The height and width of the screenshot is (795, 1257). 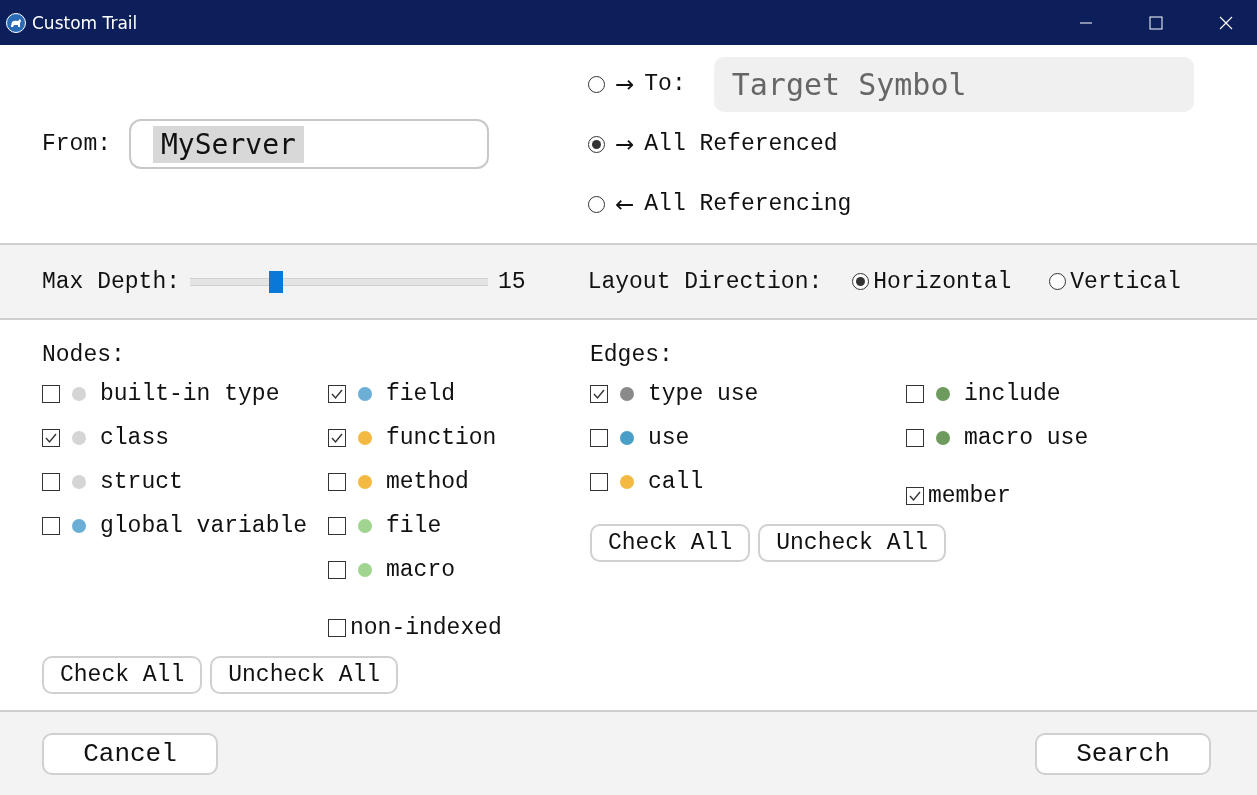 I want to click on checkbox-label: global variable, so click(x=204, y=526).